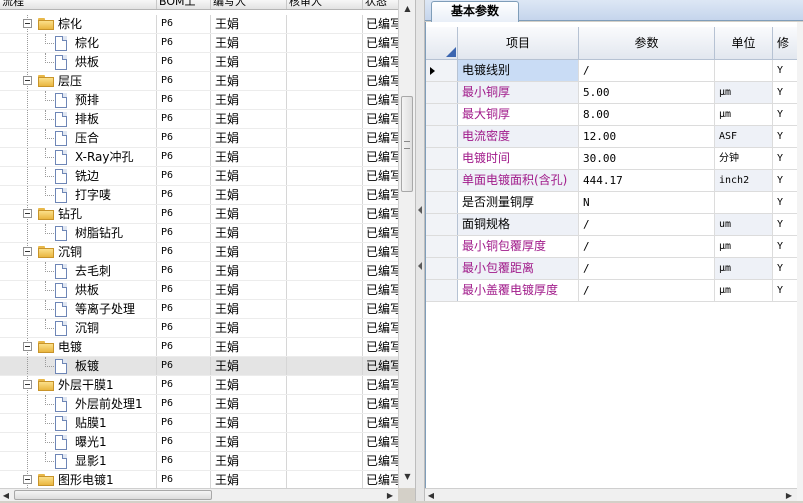 Image resolution: width=803 pixels, height=503 pixels. I want to click on param-row: 最小铜厚 5.00 μm Y, so click(614, 93).